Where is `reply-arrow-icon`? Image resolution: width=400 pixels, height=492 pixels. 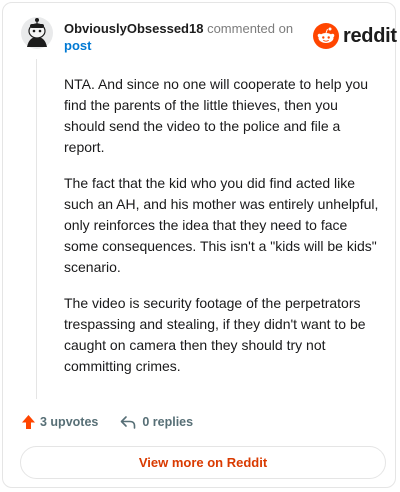
reply-arrow-icon is located at coordinates (128, 422).